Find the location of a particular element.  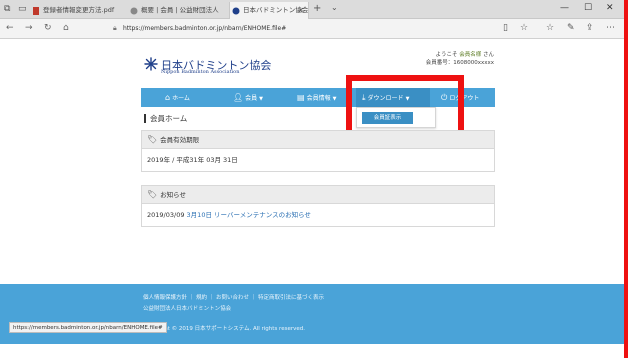

chevron-down-icon: ⌄ is located at coordinates (334, 7).